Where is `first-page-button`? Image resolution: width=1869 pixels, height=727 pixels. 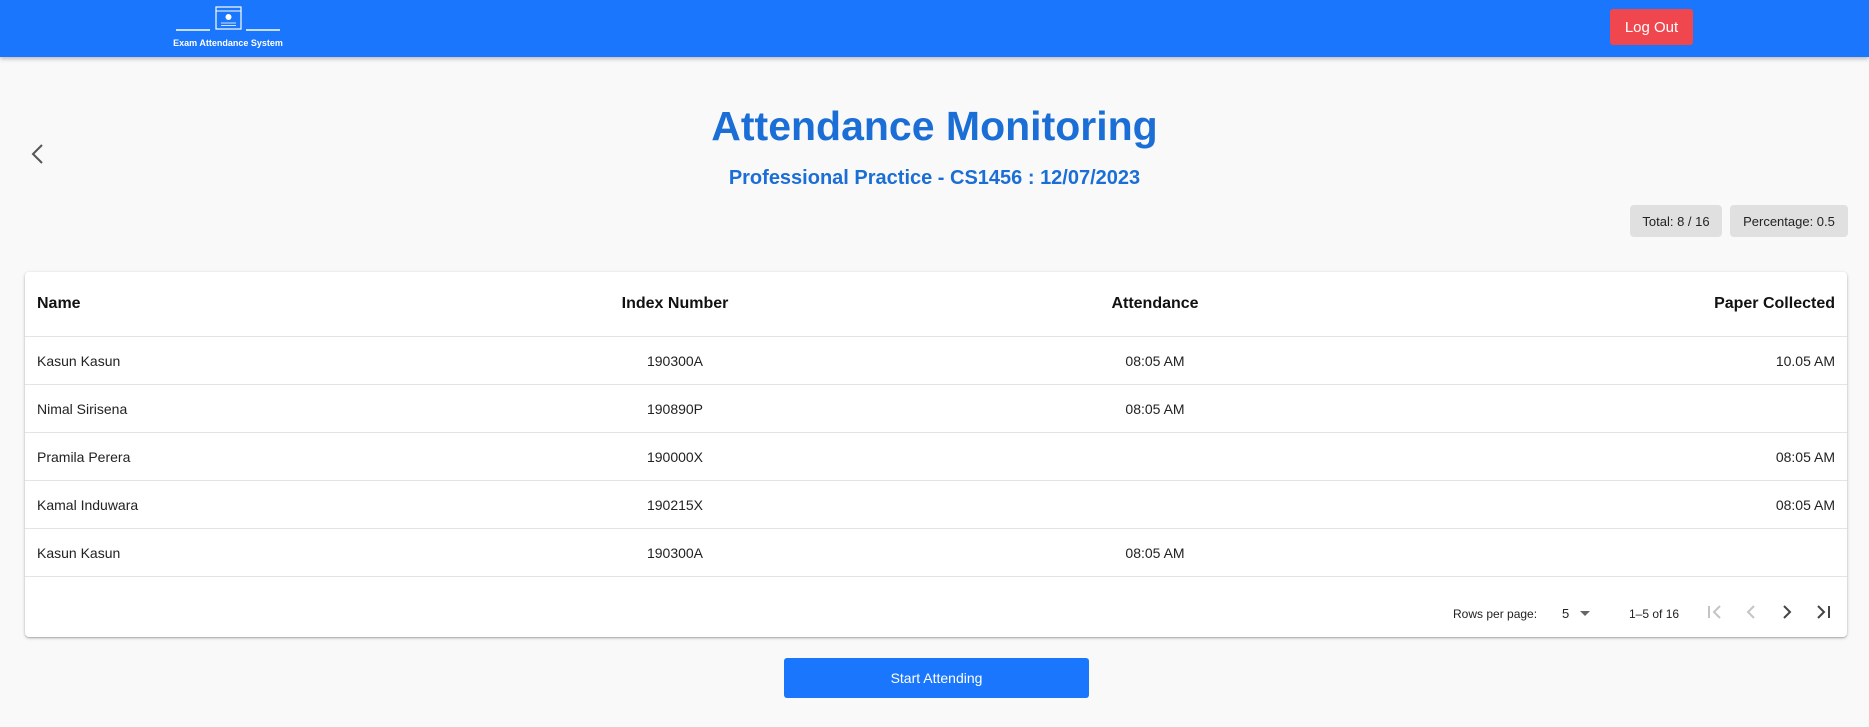
first-page-button is located at coordinates (1715, 612).